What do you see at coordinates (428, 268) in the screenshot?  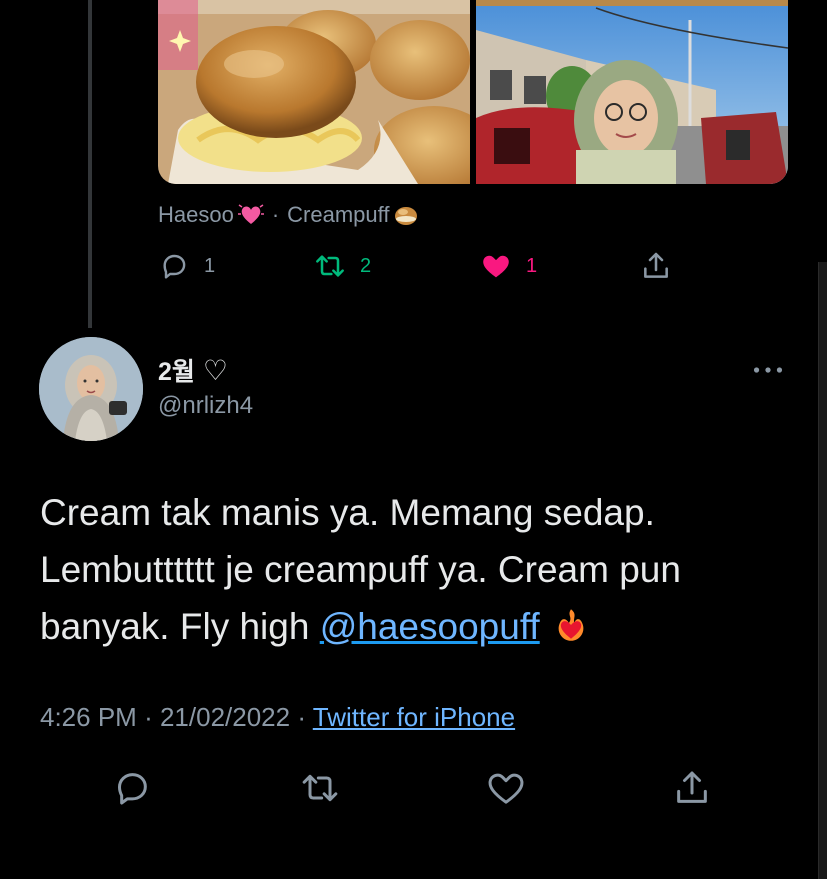 I see `quoted-tweet-actions: 1 2 1` at bounding box center [428, 268].